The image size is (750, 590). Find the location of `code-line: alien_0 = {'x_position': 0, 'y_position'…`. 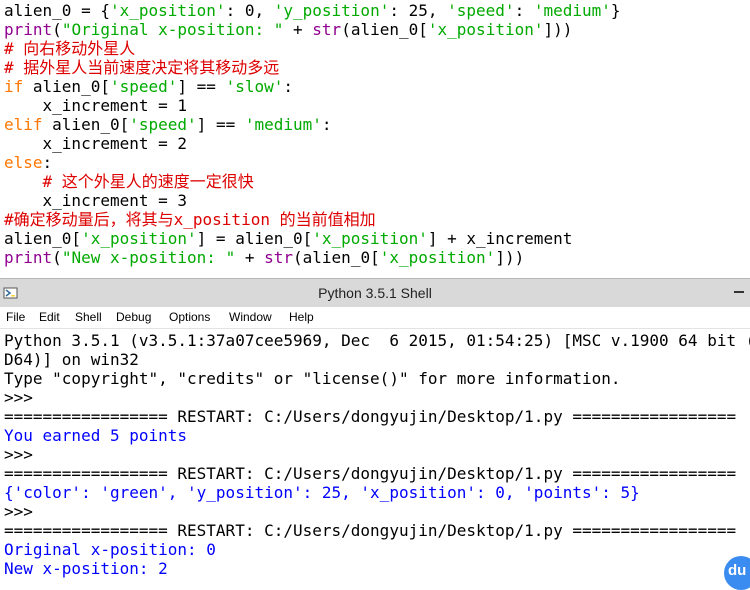

code-line: alien_0 = {'x_position': 0, 'y_position'… is located at coordinates (312, 10).